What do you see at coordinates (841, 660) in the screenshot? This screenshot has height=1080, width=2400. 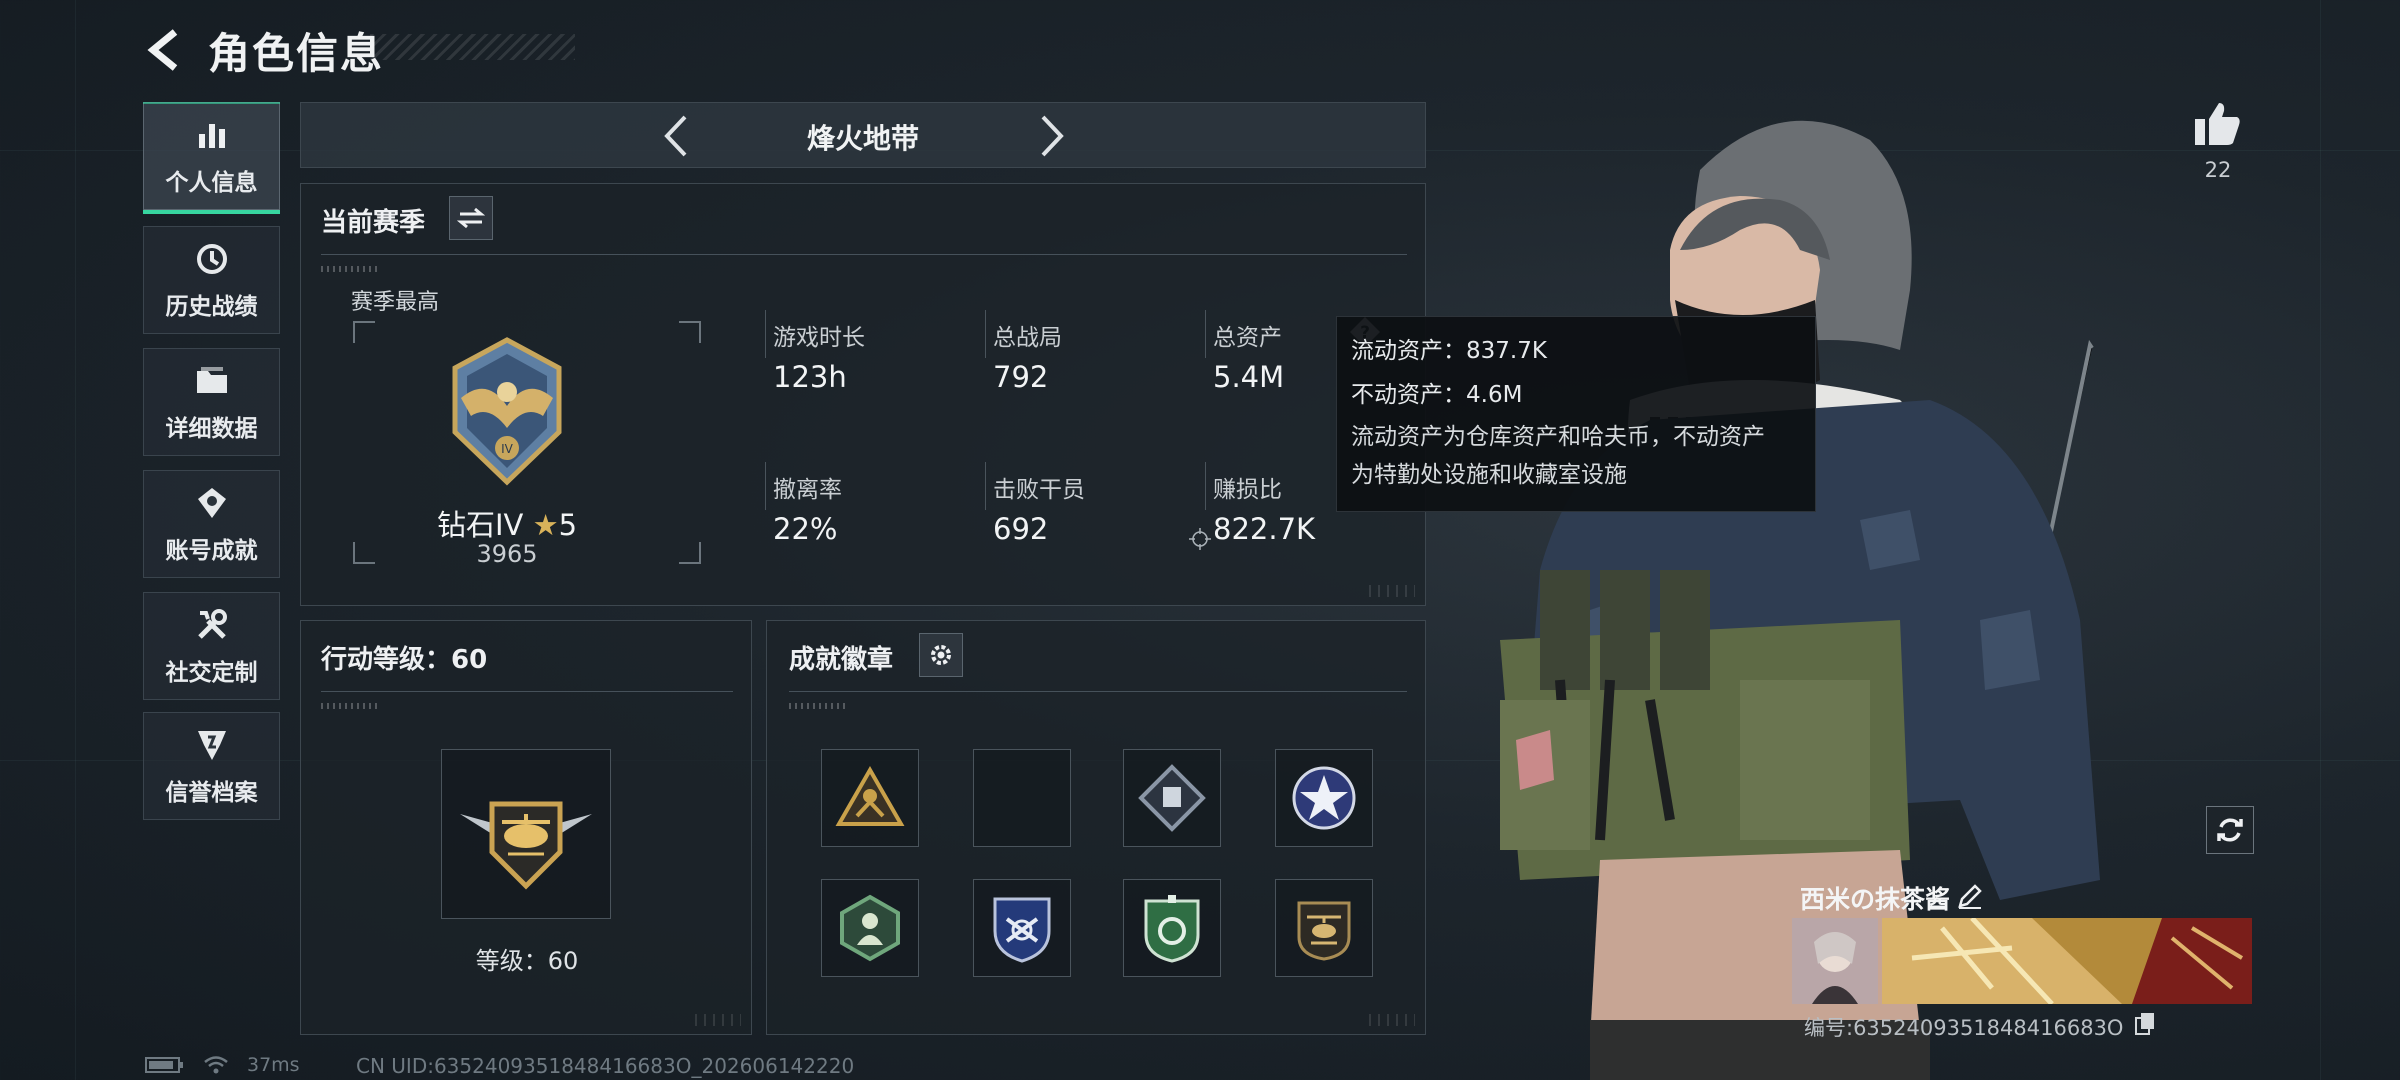 I see `badges-title: 成就徽章` at bounding box center [841, 660].